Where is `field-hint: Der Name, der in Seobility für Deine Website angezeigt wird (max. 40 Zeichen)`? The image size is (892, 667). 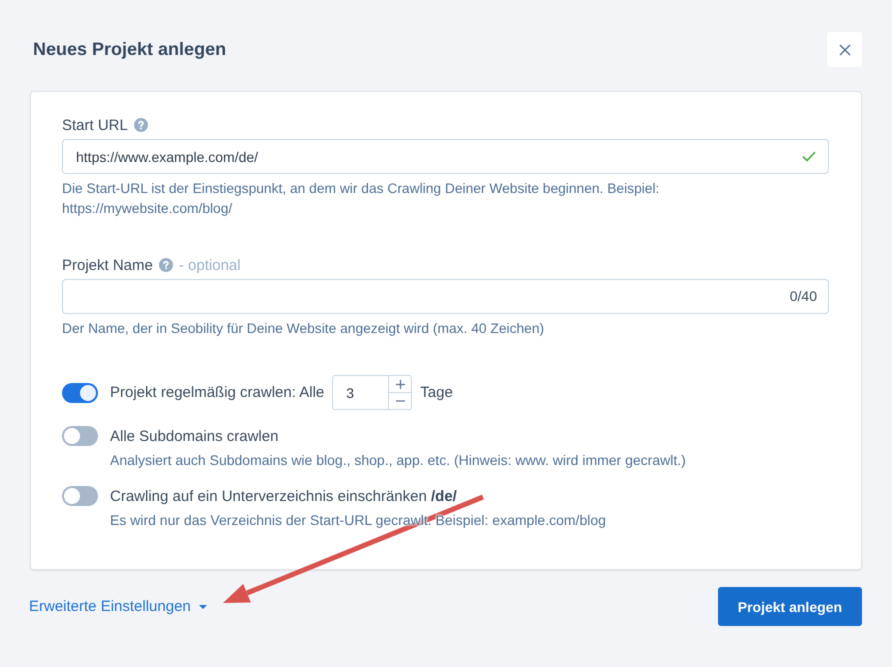 field-hint: Der Name, der in Seobility für Deine Website angezeigt wird (max. 40 Zeichen) is located at coordinates (304, 329).